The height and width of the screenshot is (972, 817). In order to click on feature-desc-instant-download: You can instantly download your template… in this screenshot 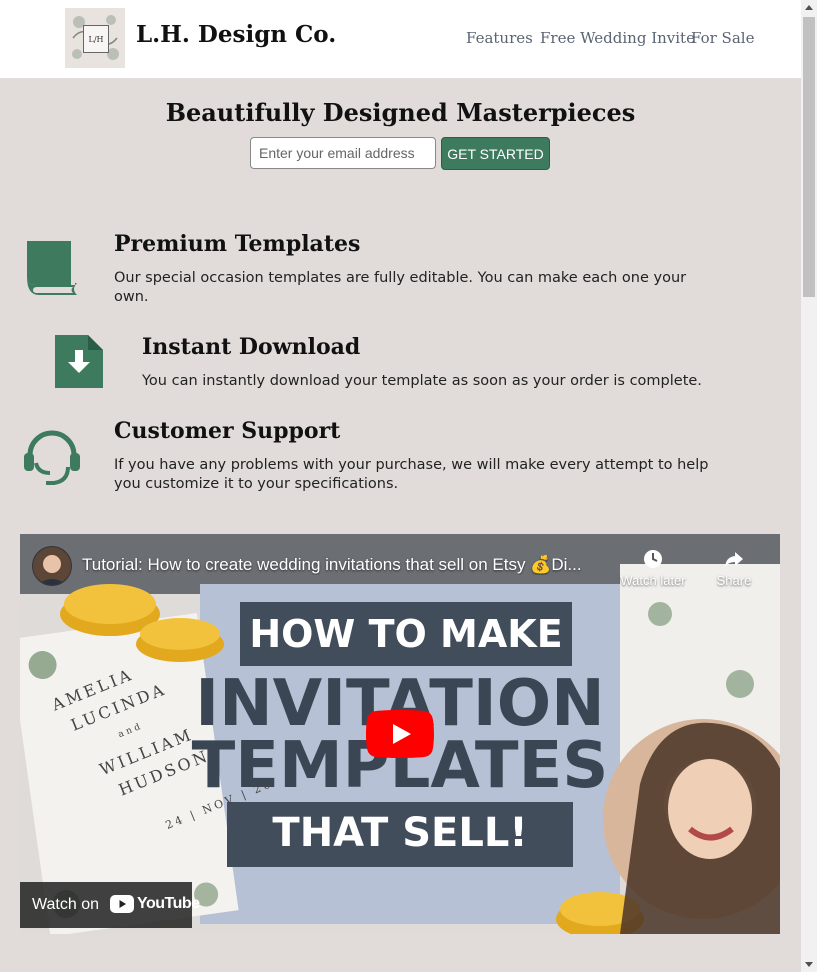, I will do `click(462, 381)`.